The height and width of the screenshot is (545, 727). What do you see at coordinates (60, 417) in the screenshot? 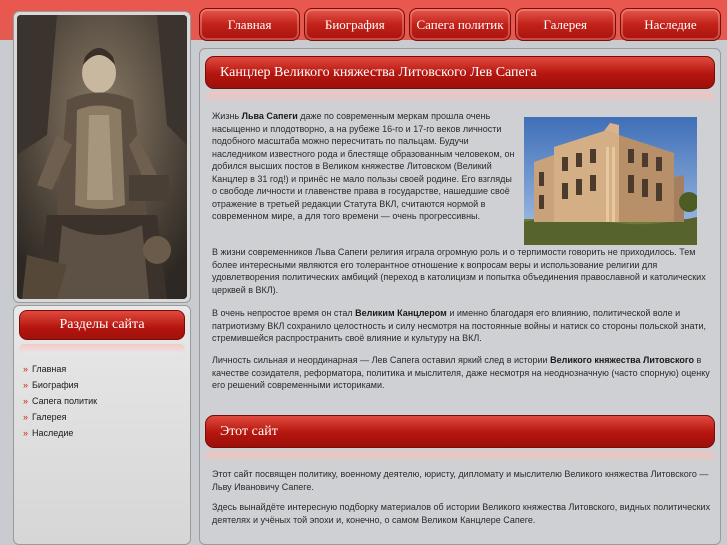
I see `sidebar-item-gallery: » Галерея` at bounding box center [60, 417].